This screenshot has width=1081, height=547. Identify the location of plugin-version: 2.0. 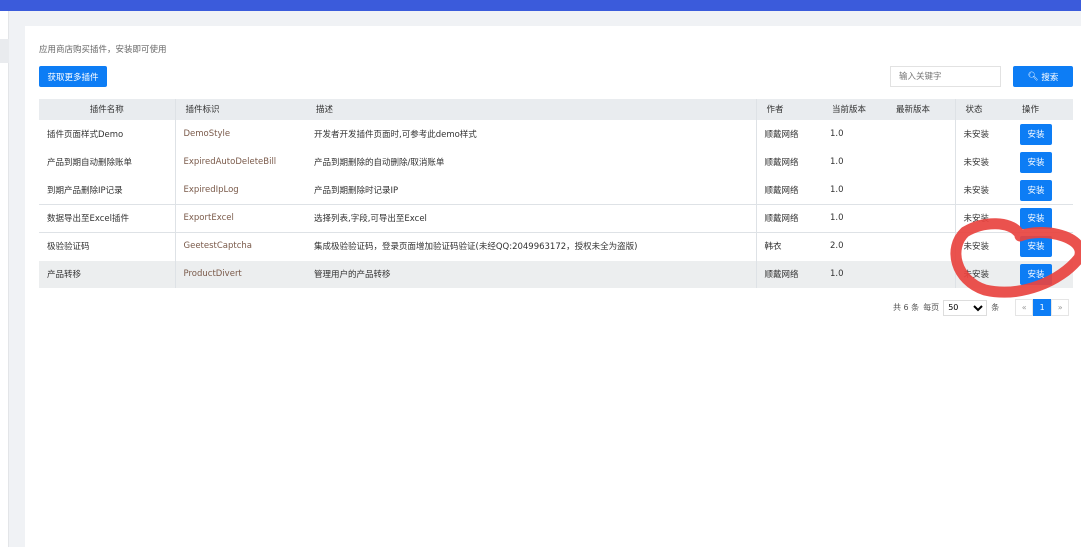
(854, 245).